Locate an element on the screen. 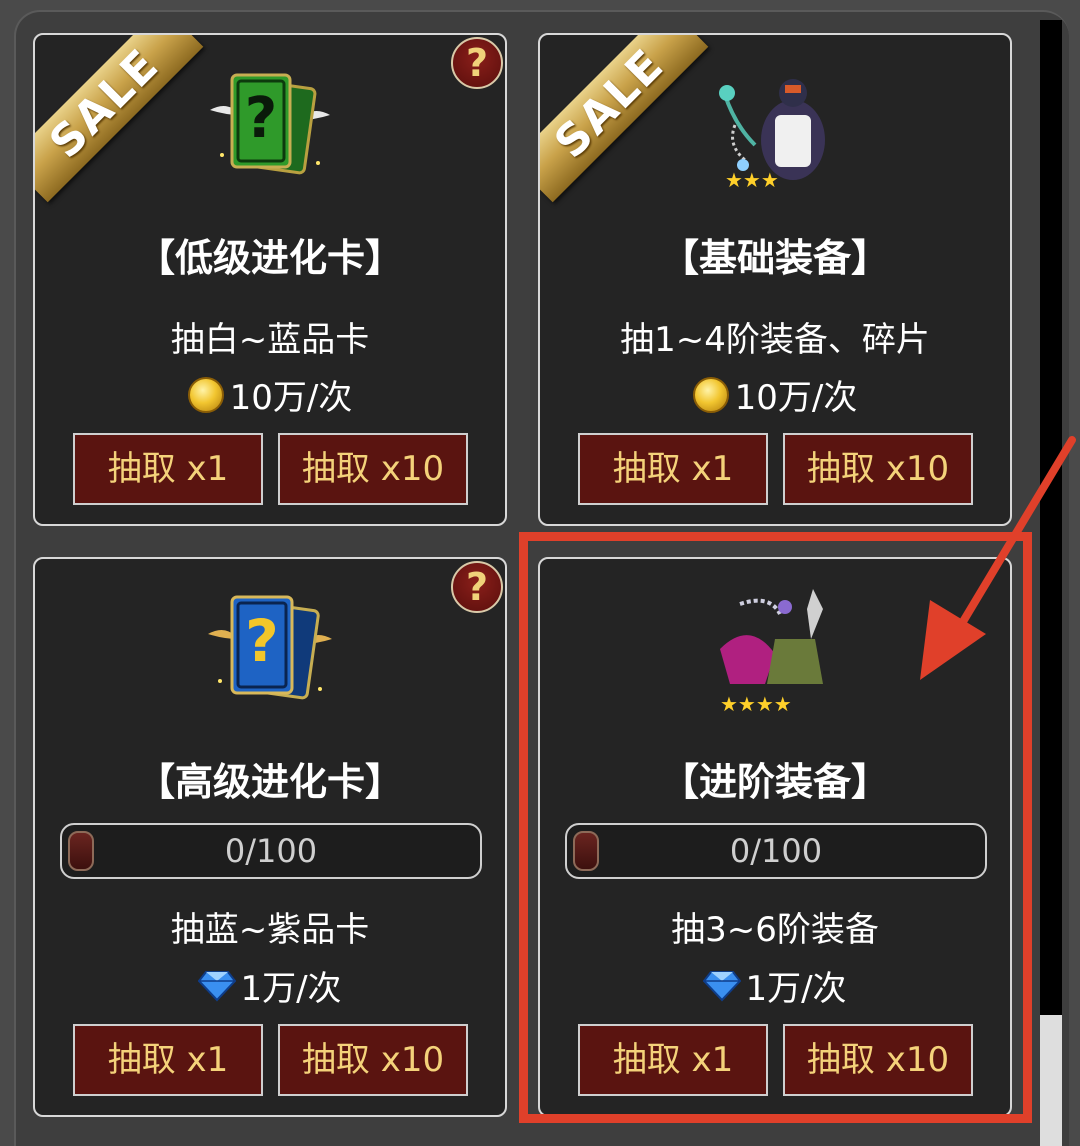 Image resolution: width=1080 pixels, height=1146 pixels. card-description: 抽1~4阶装备、碎片 is located at coordinates (775, 340).